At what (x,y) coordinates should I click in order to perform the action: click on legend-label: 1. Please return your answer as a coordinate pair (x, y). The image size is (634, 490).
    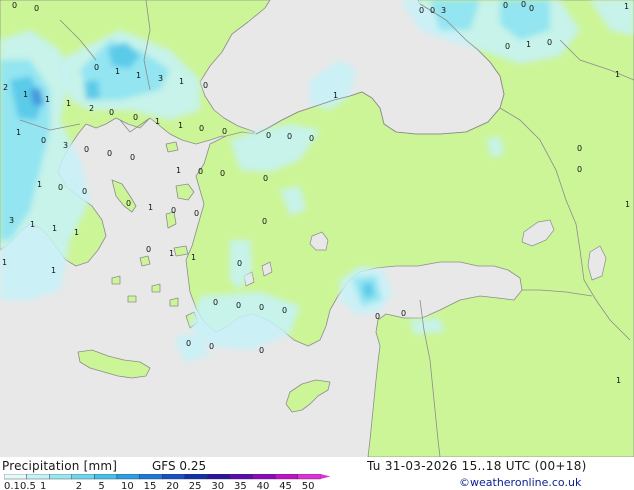
    Looking at the image, I should click on (43, 485).